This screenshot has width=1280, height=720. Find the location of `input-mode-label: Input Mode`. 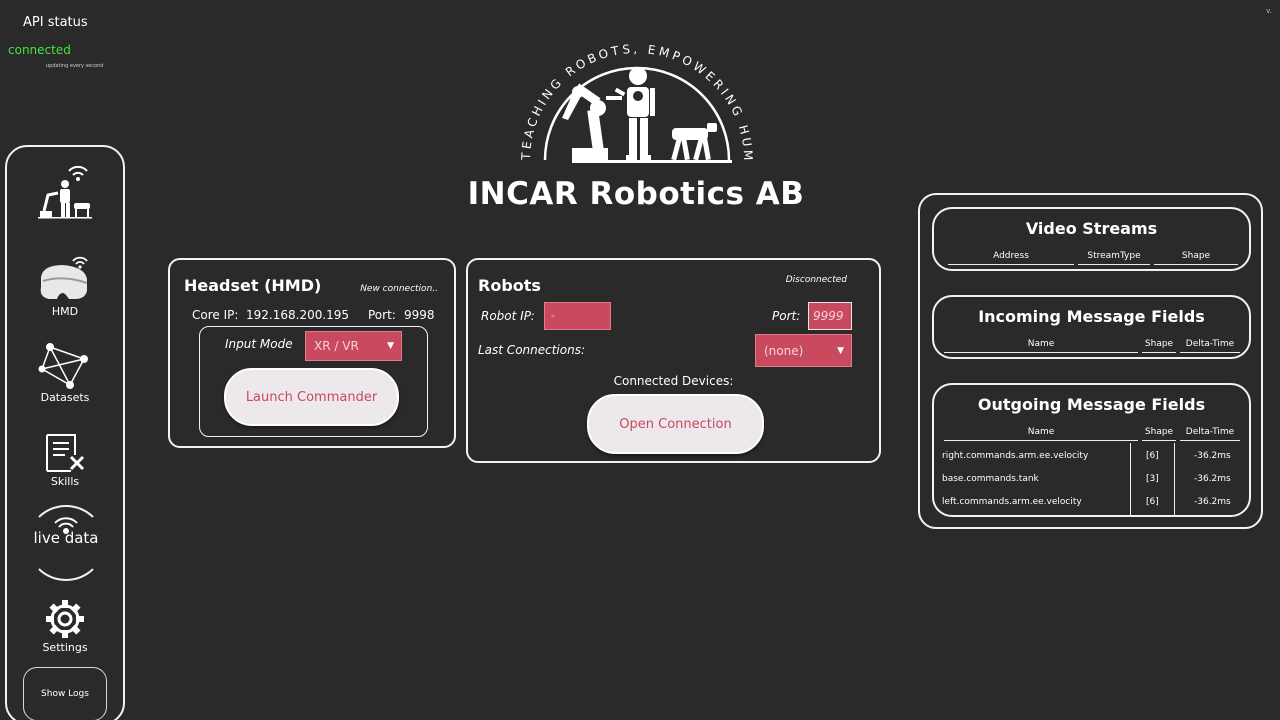

input-mode-label: Input Mode is located at coordinates (259, 344).